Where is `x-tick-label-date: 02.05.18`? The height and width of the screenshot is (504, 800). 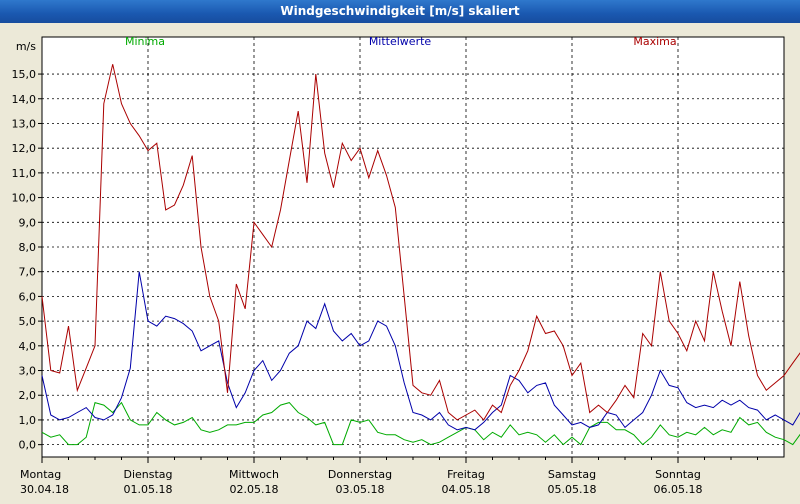
x-tick-label-date: 02.05.18 is located at coordinates (254, 489).